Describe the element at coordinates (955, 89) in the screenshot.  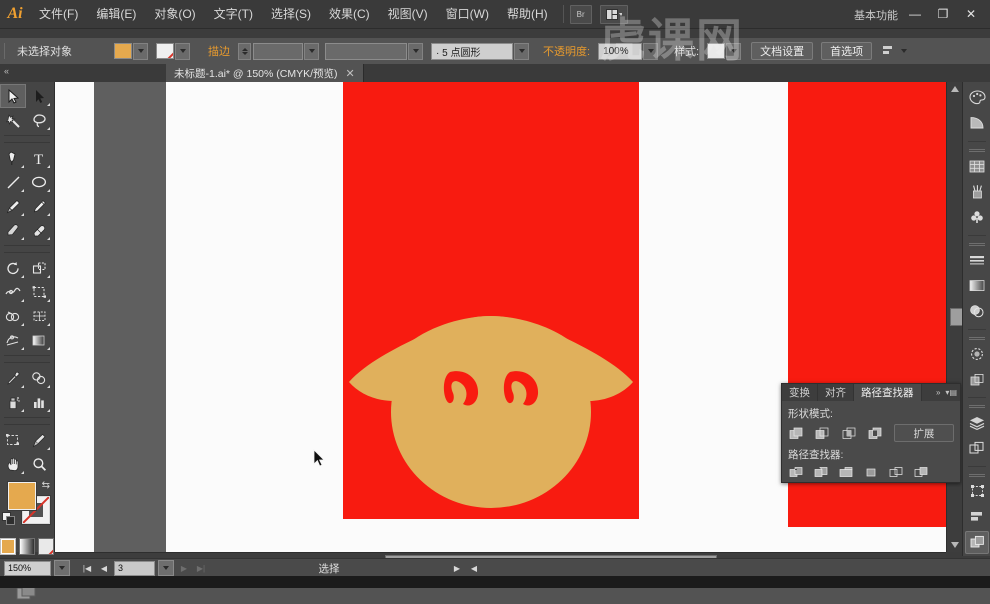
I see `scroll-up-icon` at that location.